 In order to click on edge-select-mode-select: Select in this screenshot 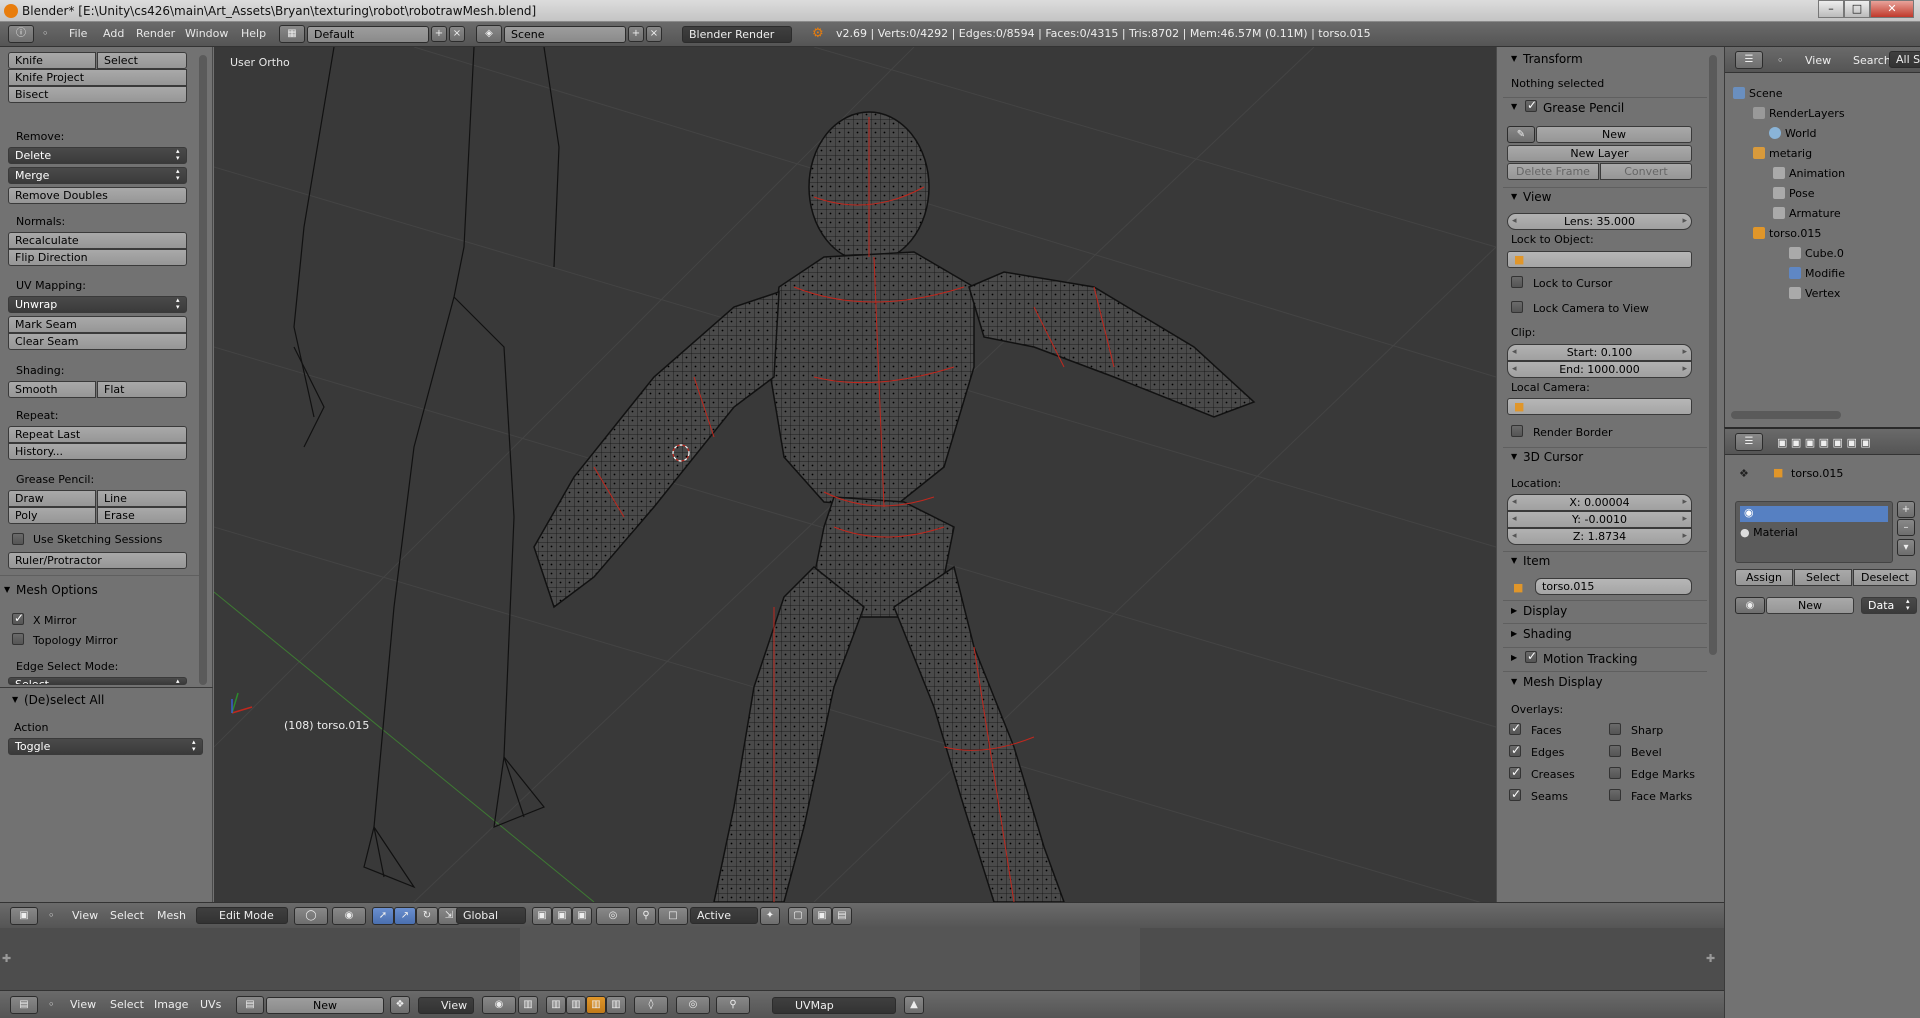, I will do `click(97, 681)`.